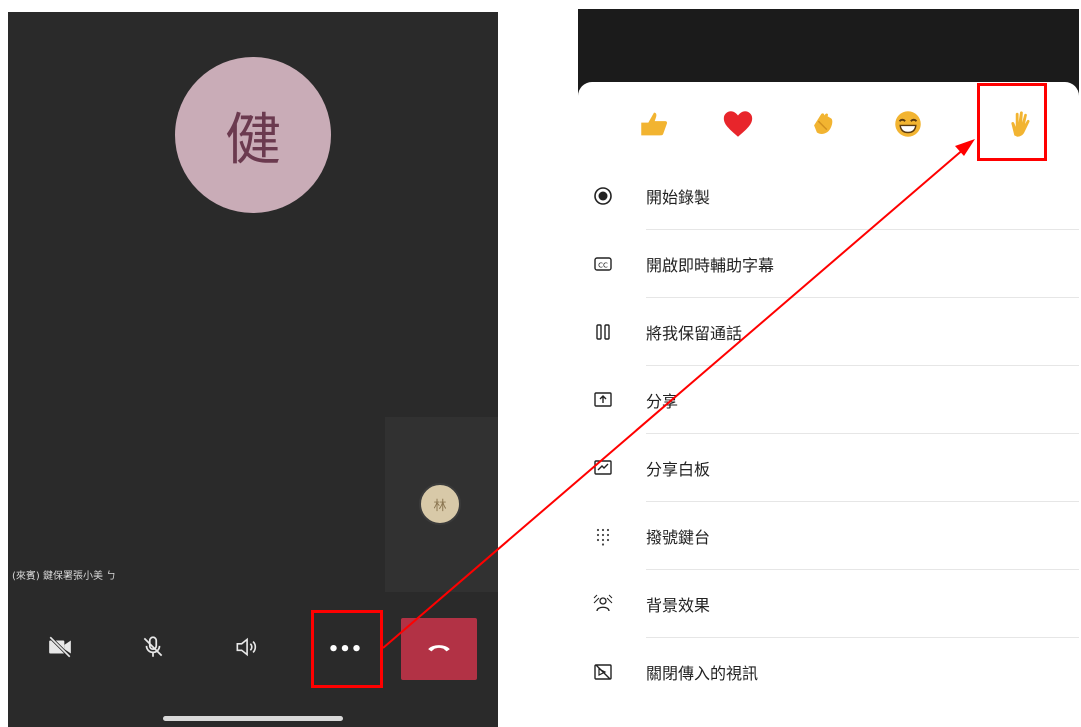 The width and height of the screenshot is (1081, 727). Describe the element at coordinates (662, 401) in the screenshot. I see `menu-item-label: 分享` at that location.